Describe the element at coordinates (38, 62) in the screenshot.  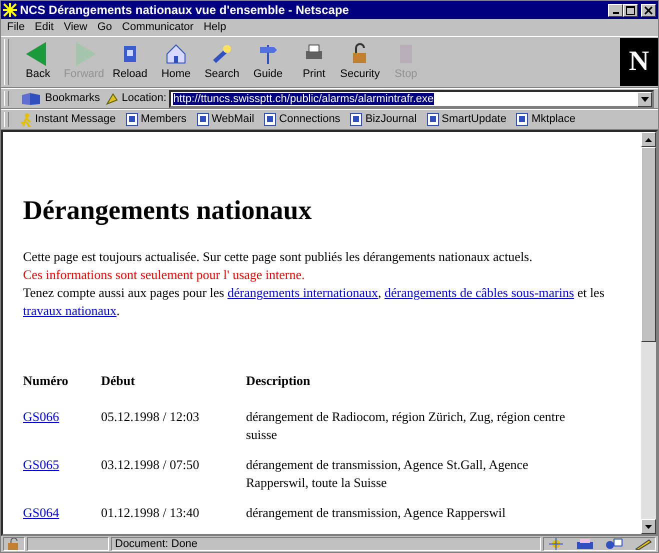
I see `toolbar-button: Back` at that location.